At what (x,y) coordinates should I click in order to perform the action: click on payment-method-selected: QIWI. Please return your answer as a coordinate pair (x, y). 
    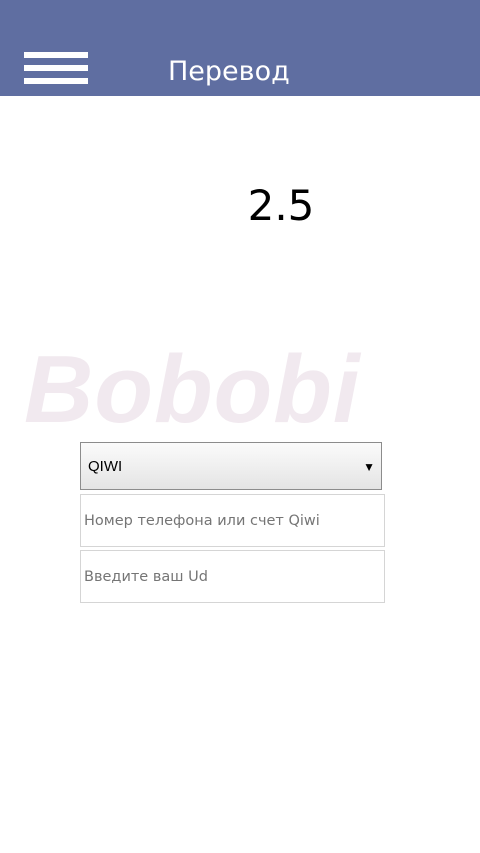
    Looking at the image, I should click on (105, 466).